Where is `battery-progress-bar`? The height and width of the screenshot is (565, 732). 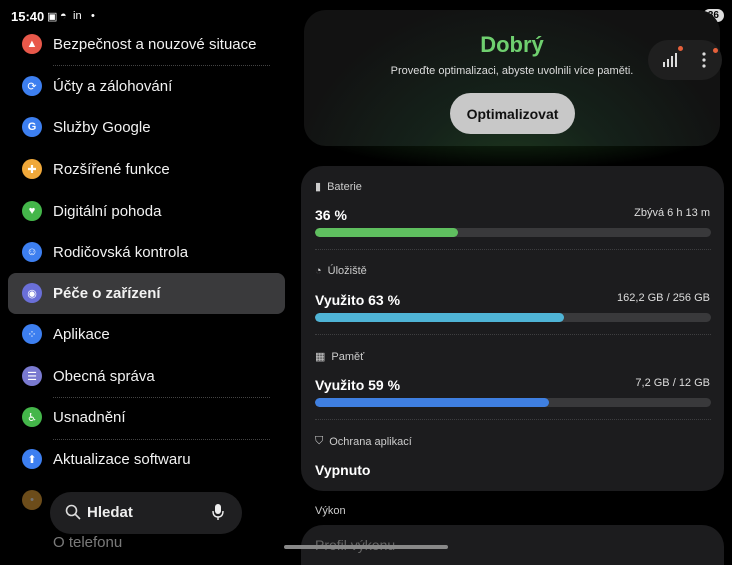
battery-progress-bar is located at coordinates (513, 232).